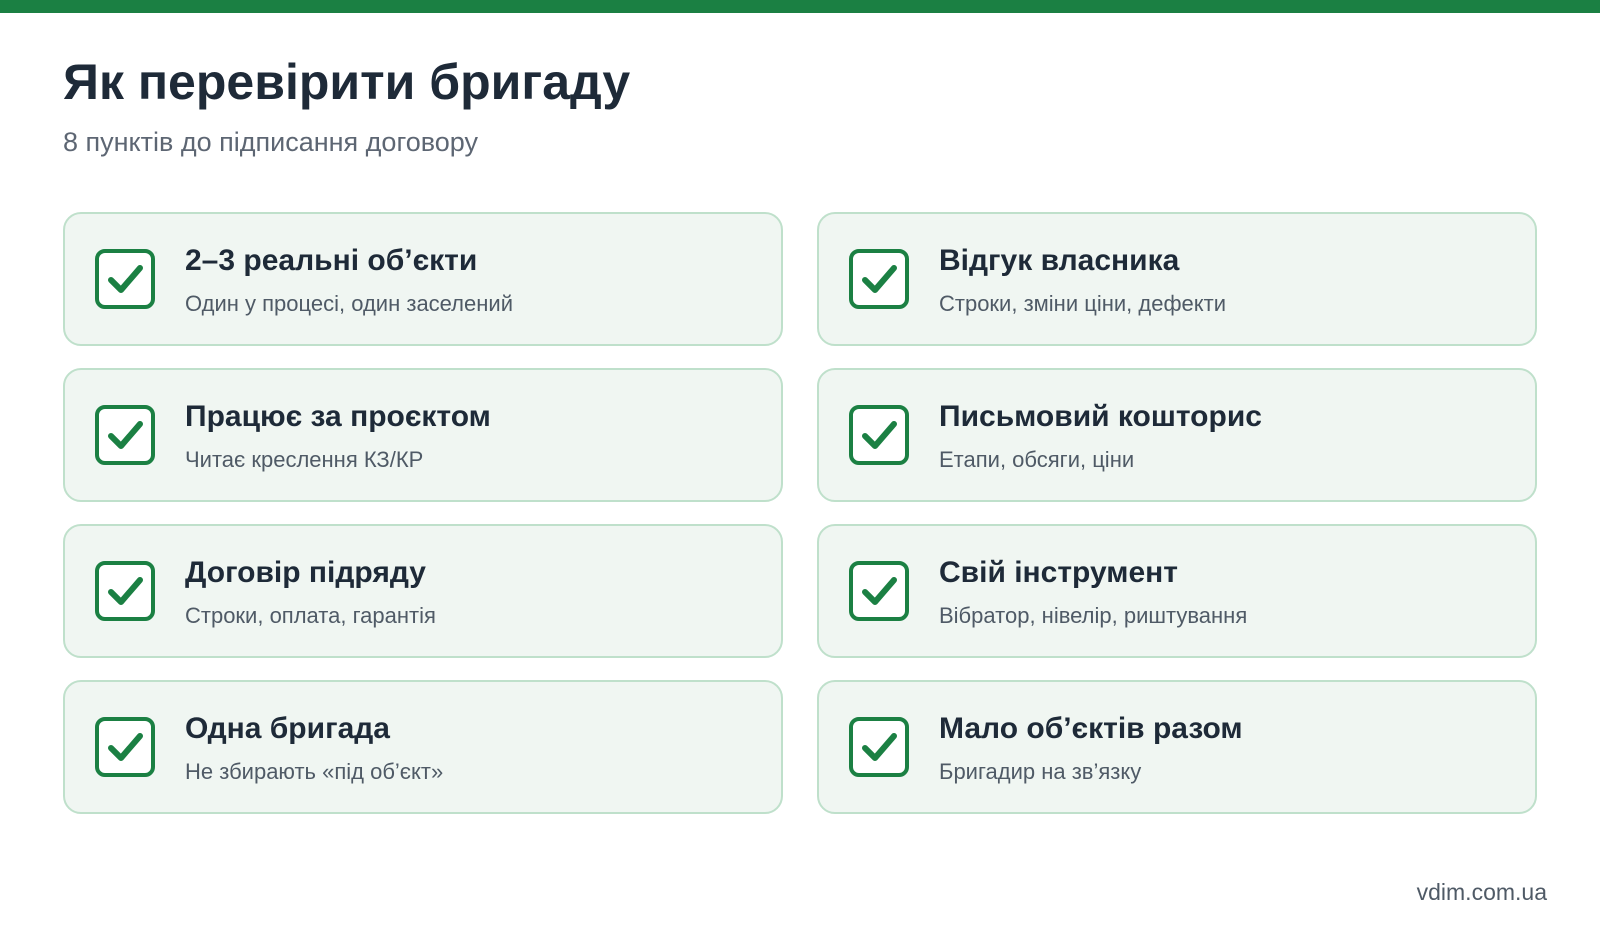  Describe the element at coordinates (1058, 572) in the screenshot. I see `checklist-item-title: Свій інструмент` at that location.